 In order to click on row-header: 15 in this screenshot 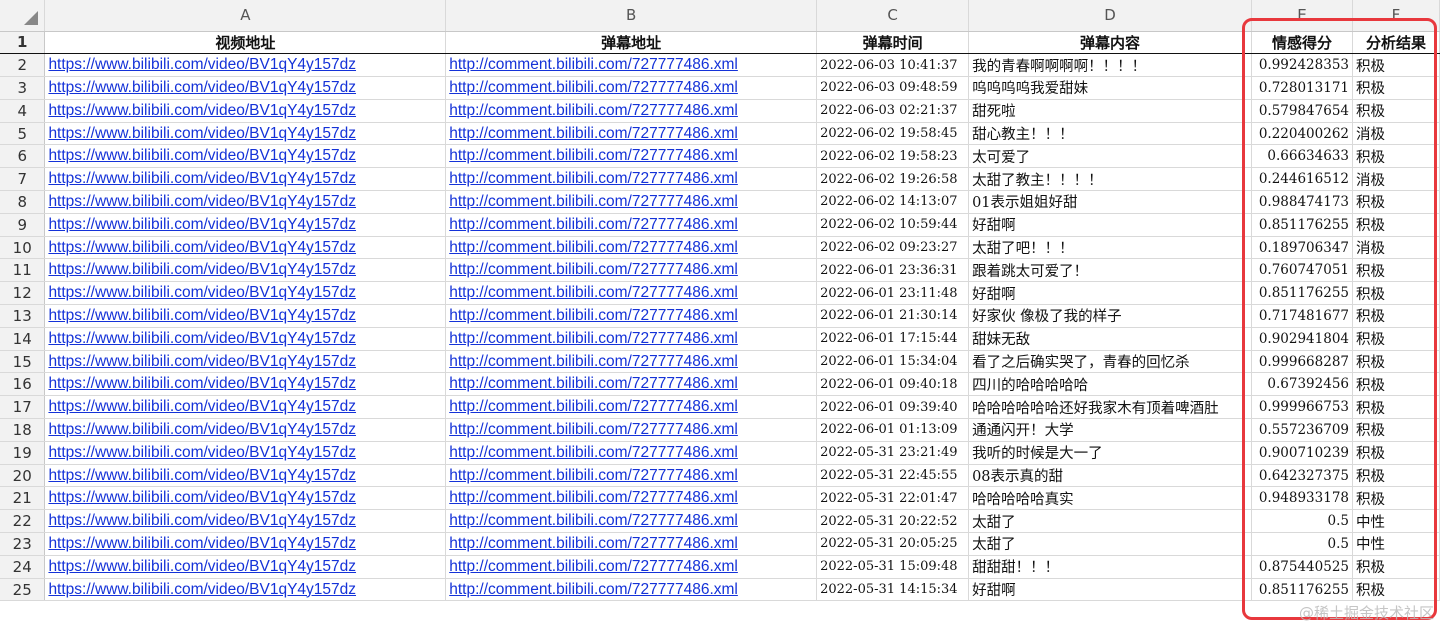, I will do `click(23, 362)`.